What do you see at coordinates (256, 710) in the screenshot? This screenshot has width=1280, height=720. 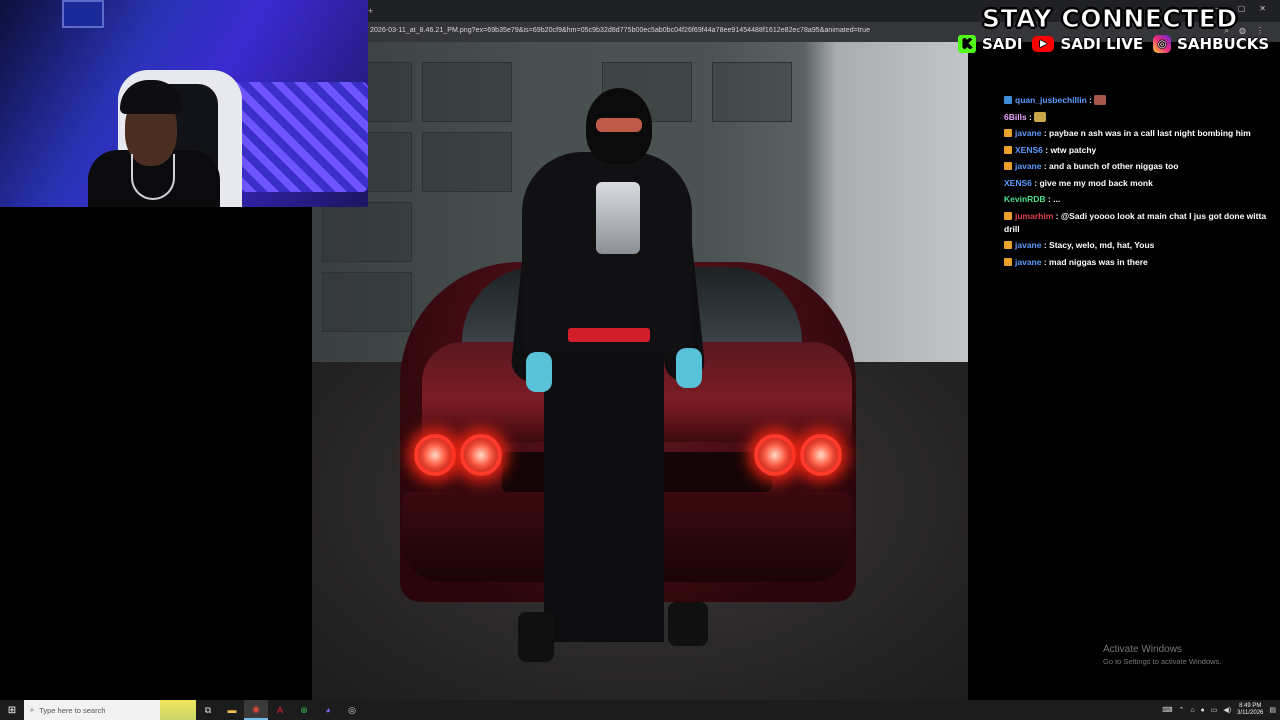 I see `chrome-icon: ◉` at bounding box center [256, 710].